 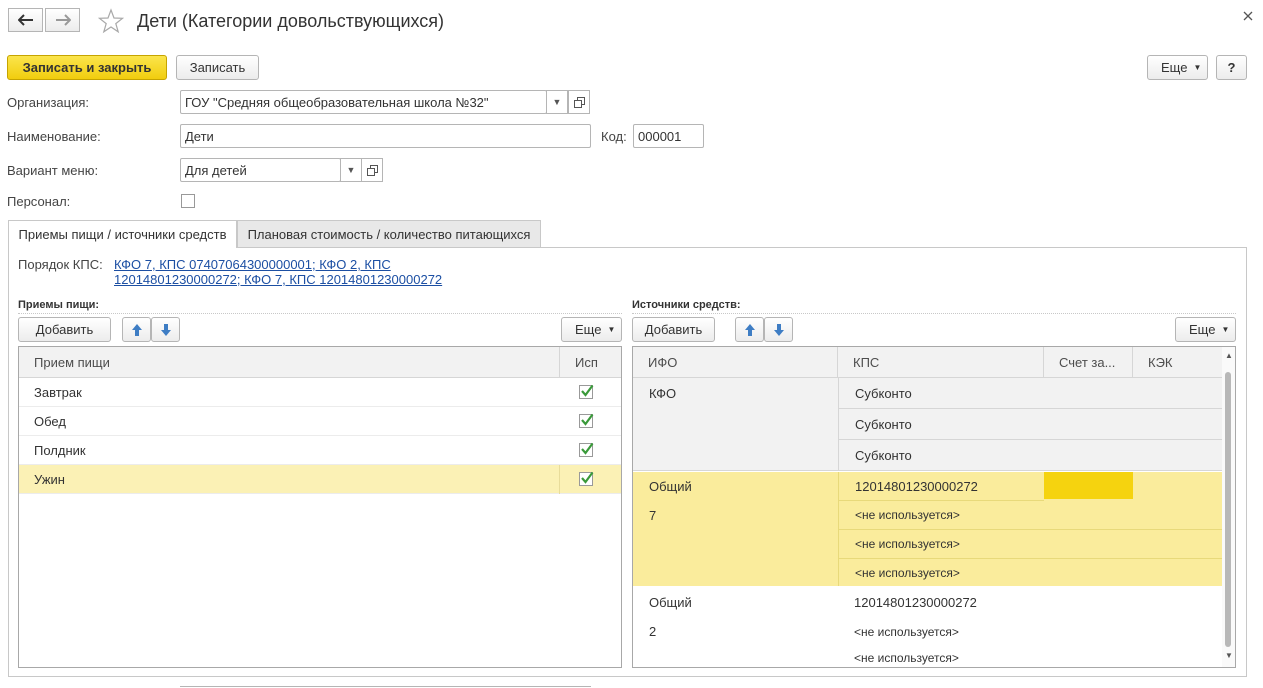 I want to click on source-account-cell, so click(x=1088, y=485).